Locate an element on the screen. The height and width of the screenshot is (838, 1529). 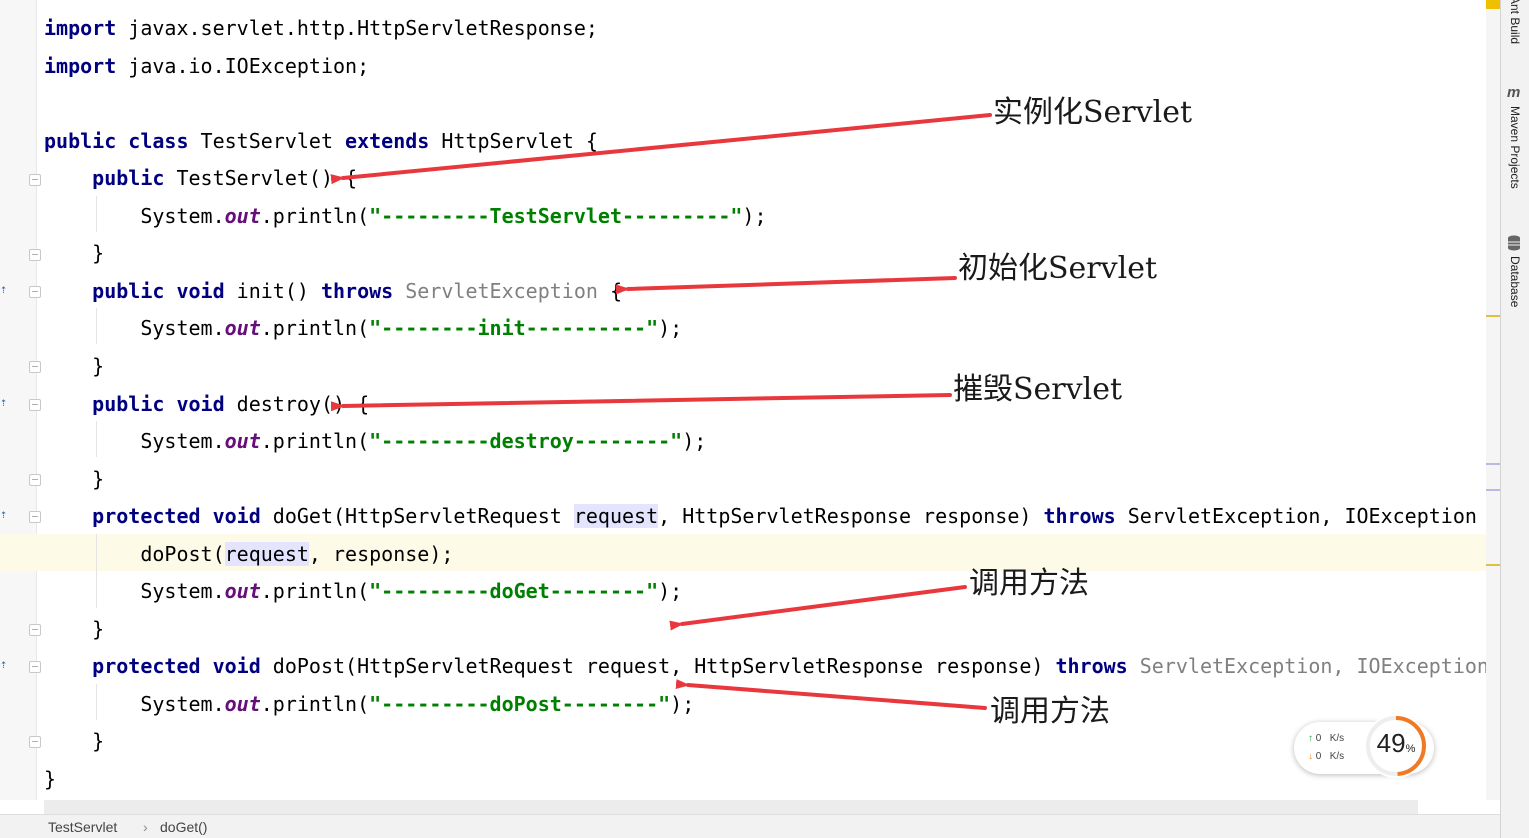
vertical-scrollbar is located at coordinates (1493, 400).